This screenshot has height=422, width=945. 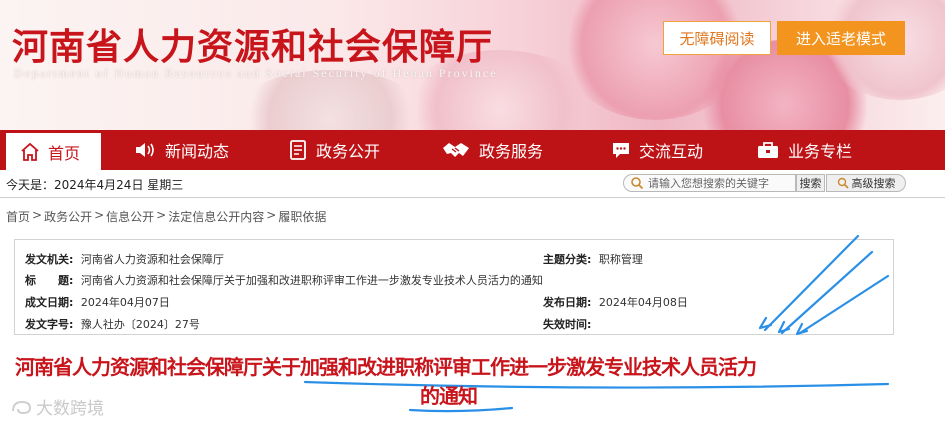 I want to click on annotation-underline, so click(x=596, y=384).